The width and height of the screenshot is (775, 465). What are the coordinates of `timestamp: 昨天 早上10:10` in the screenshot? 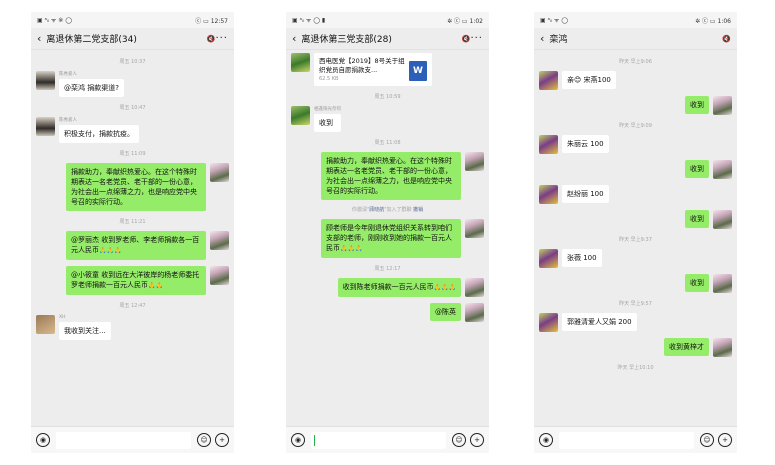 It's located at (635, 368).